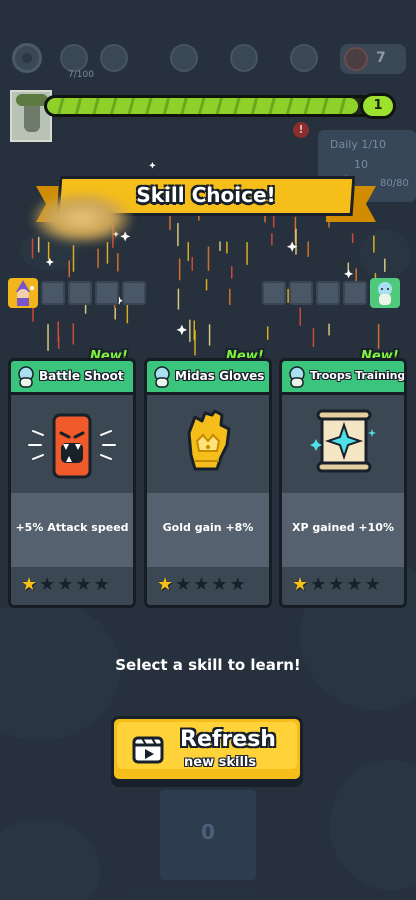  I want to click on instruction-text: Select a skill to learn!, so click(208, 665).